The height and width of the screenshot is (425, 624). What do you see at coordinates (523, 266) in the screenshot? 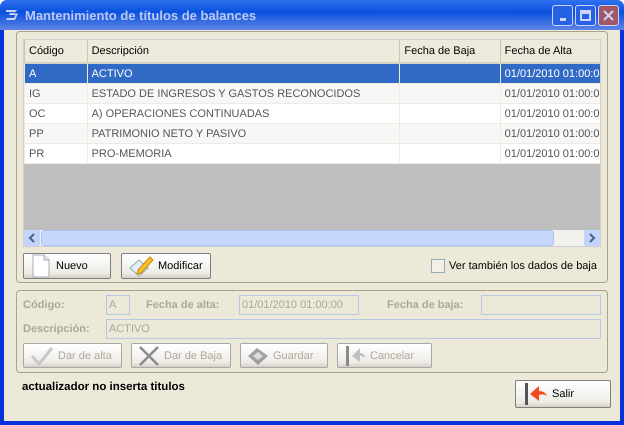
I see `checkbox-label: Ver también los dados de baja` at bounding box center [523, 266].